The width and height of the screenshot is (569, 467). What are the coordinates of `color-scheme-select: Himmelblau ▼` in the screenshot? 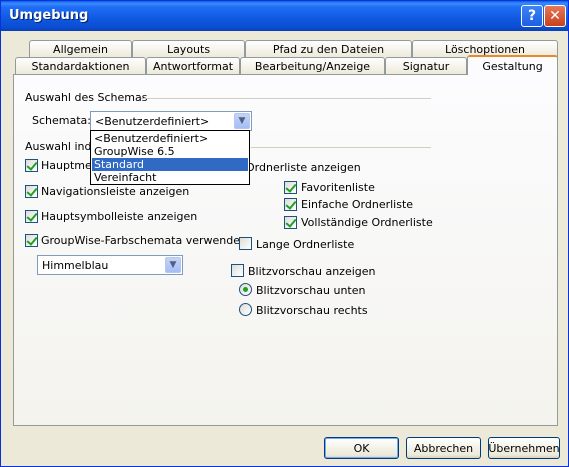 It's located at (110, 265).